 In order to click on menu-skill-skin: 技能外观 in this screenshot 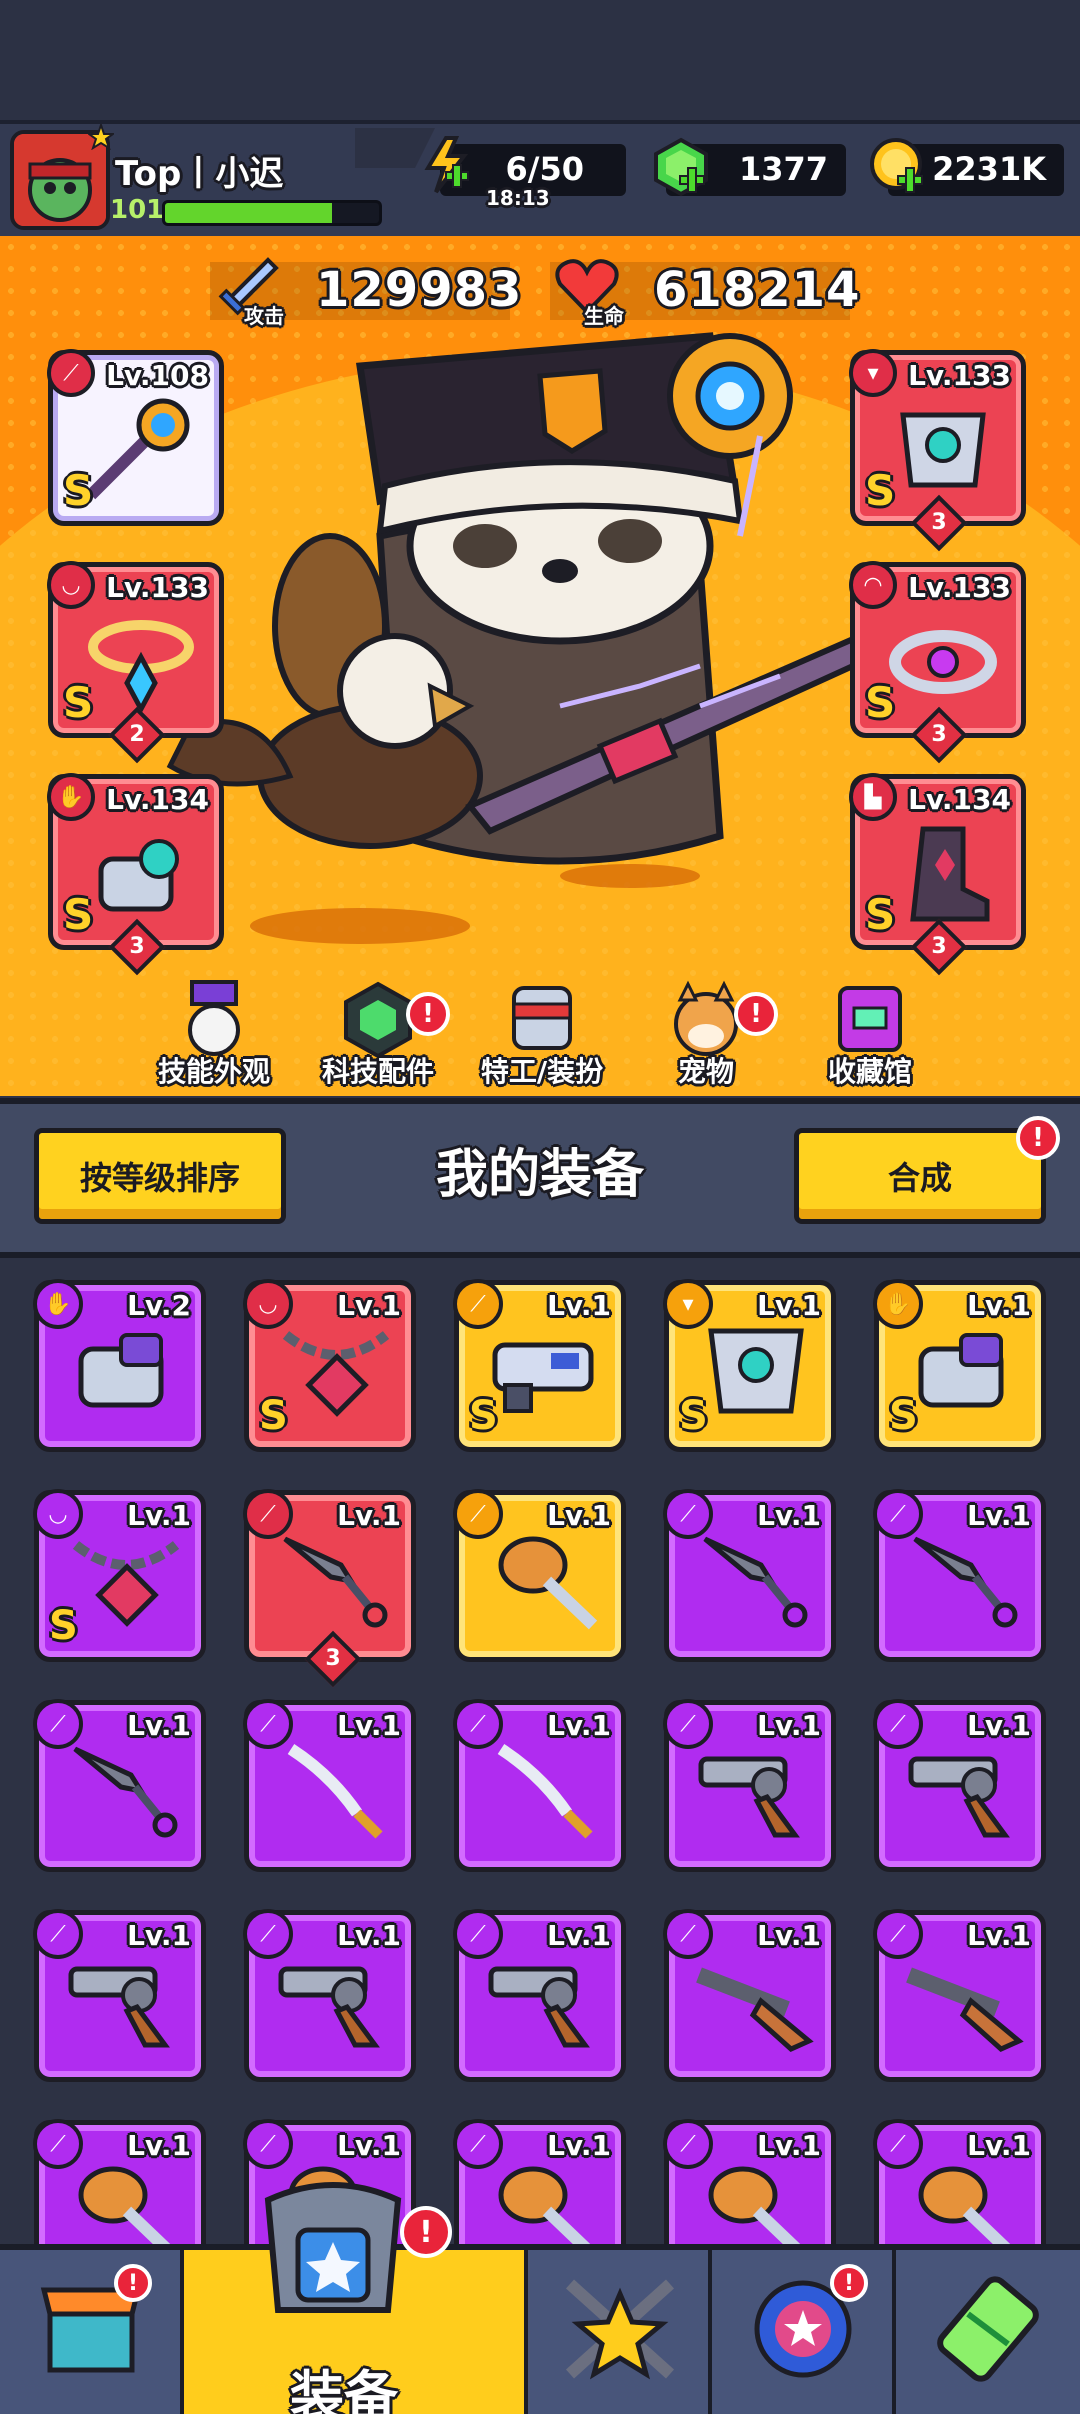, I will do `click(214, 1038)`.